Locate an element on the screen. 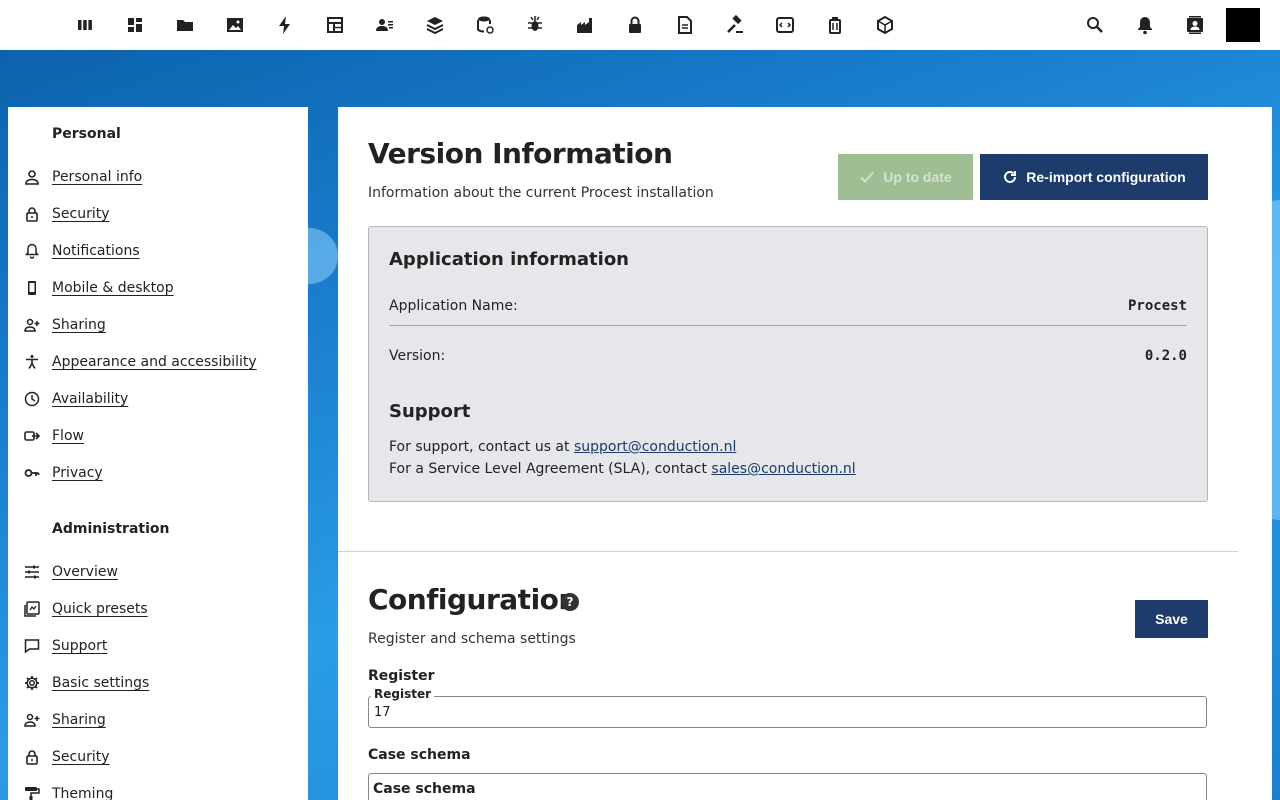 The height and width of the screenshot is (800, 1280). check-icon is located at coordinates (867, 177).